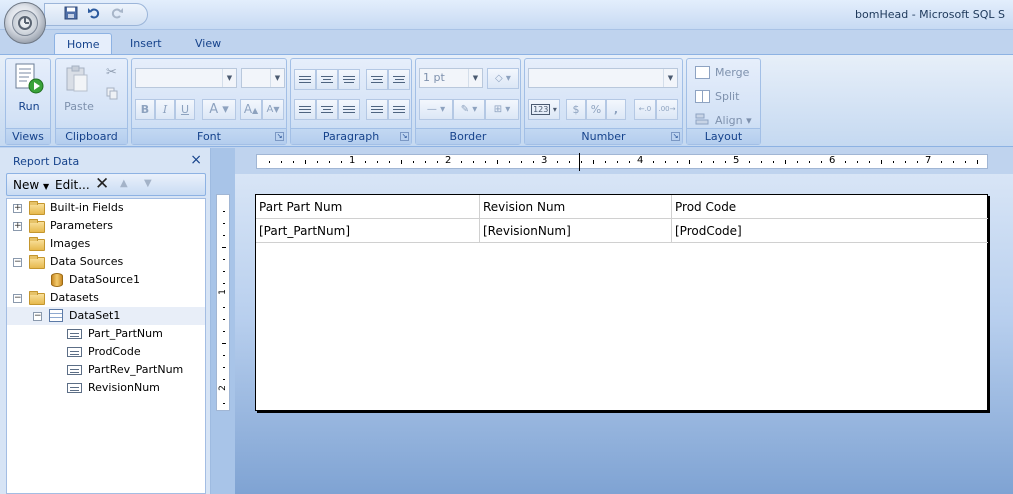  What do you see at coordinates (399, 79) in the screenshot?
I see `increase-indent-button` at bounding box center [399, 79].